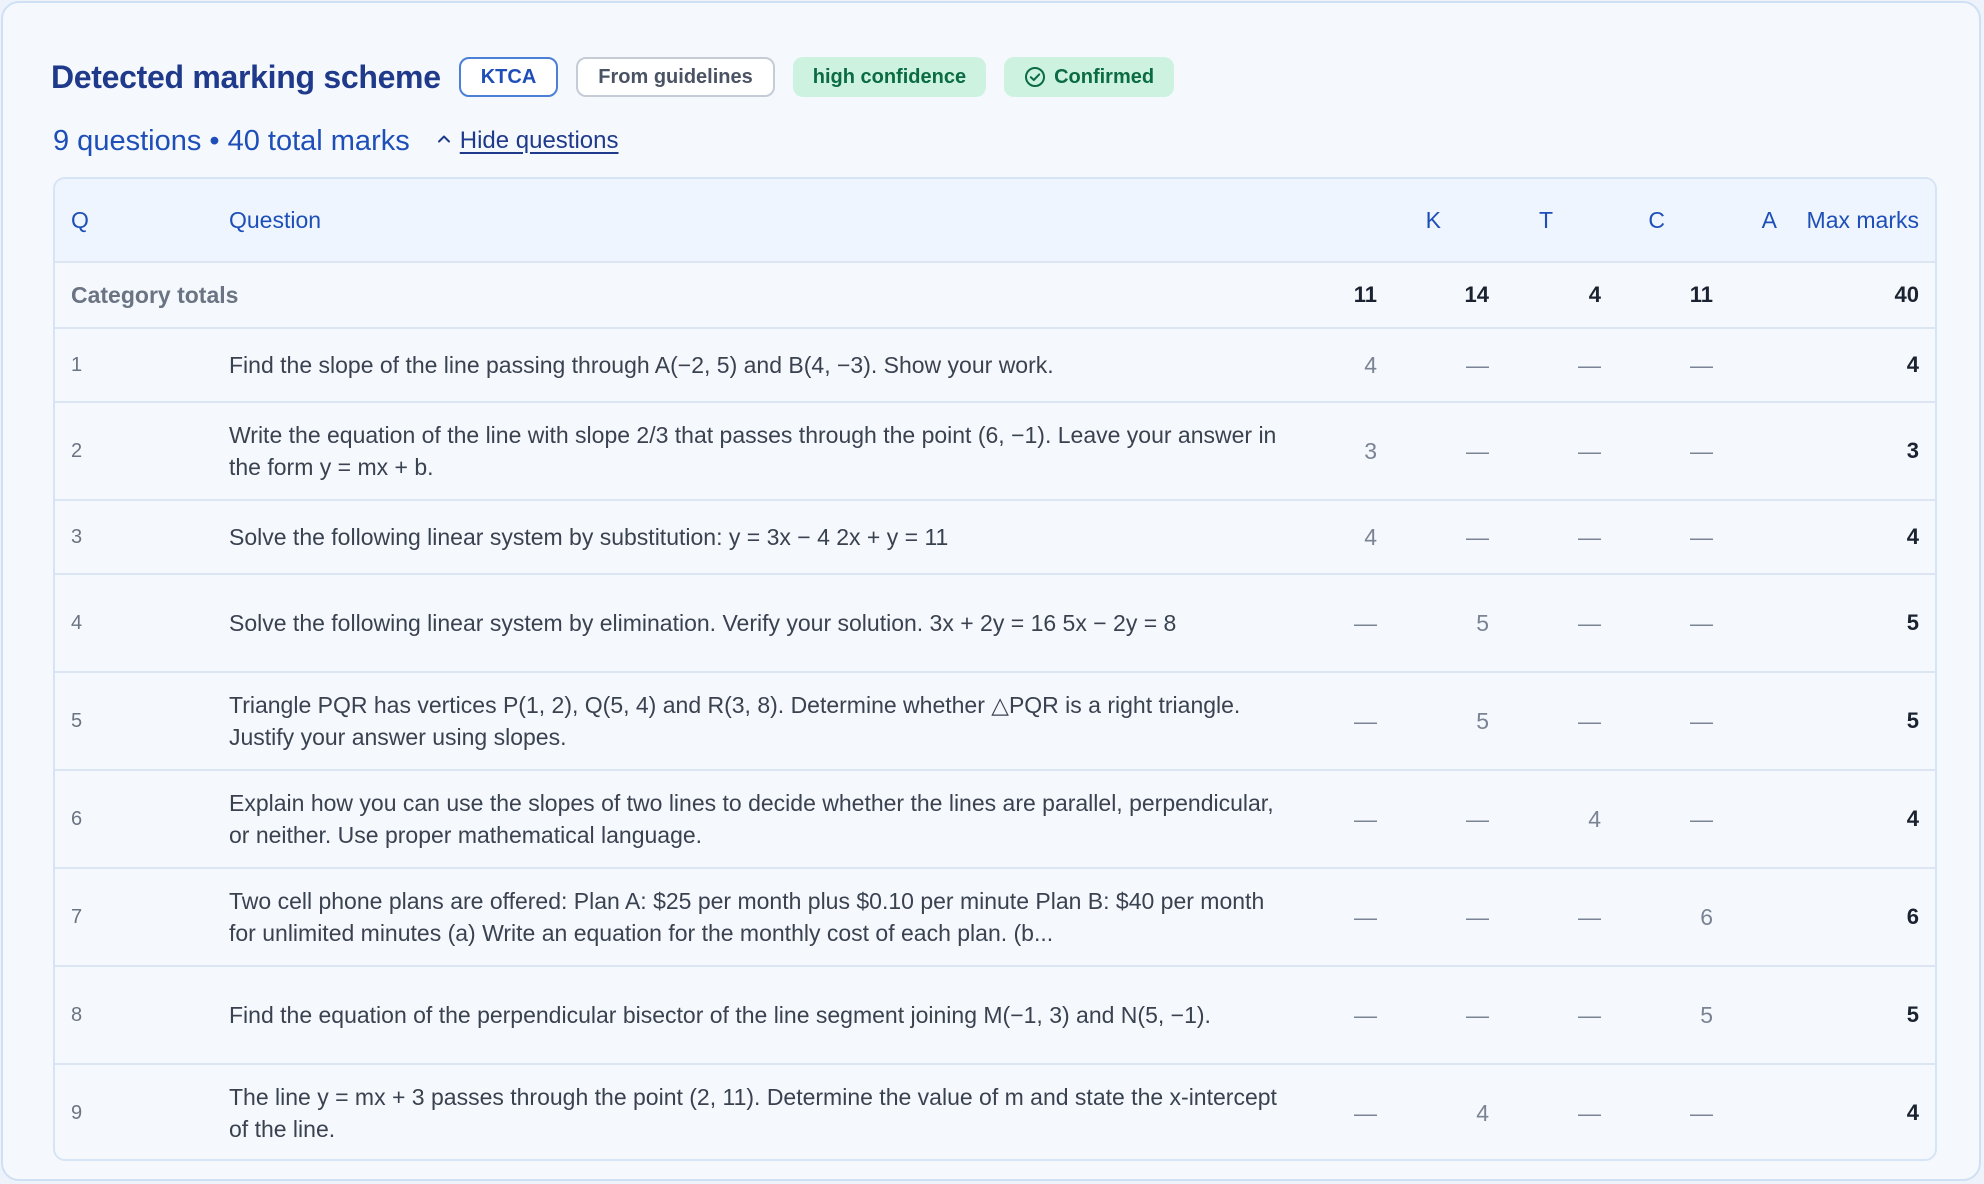 The width and height of the screenshot is (1984, 1184). Describe the element at coordinates (1035, 77) in the screenshot. I see `check-circle-icon` at that location.